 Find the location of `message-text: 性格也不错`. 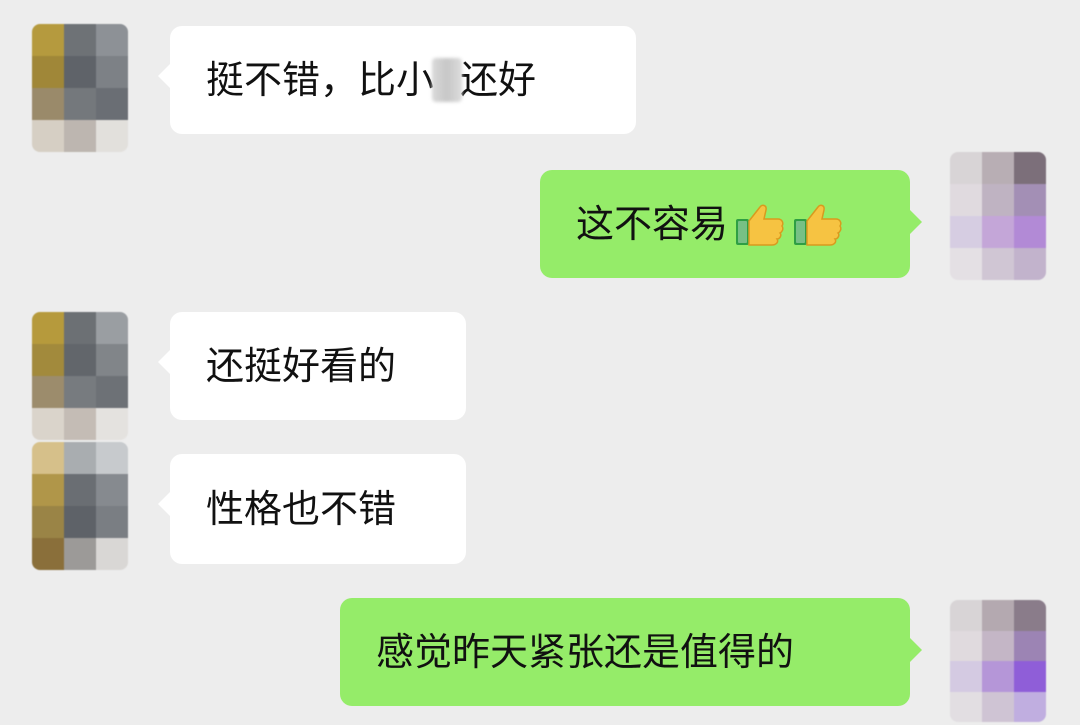

message-text: 性格也不错 is located at coordinates (301, 509).